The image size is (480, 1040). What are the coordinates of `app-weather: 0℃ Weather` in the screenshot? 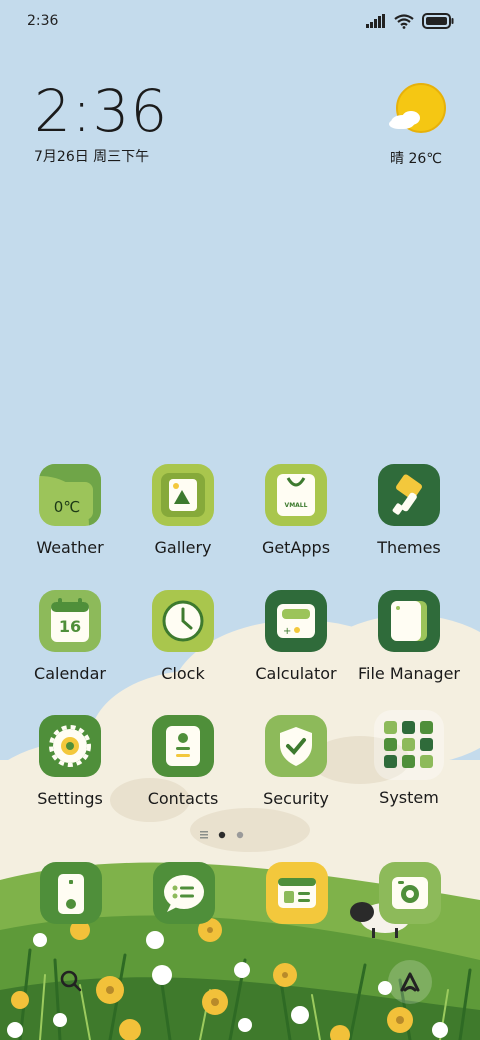 It's located at (70, 510).